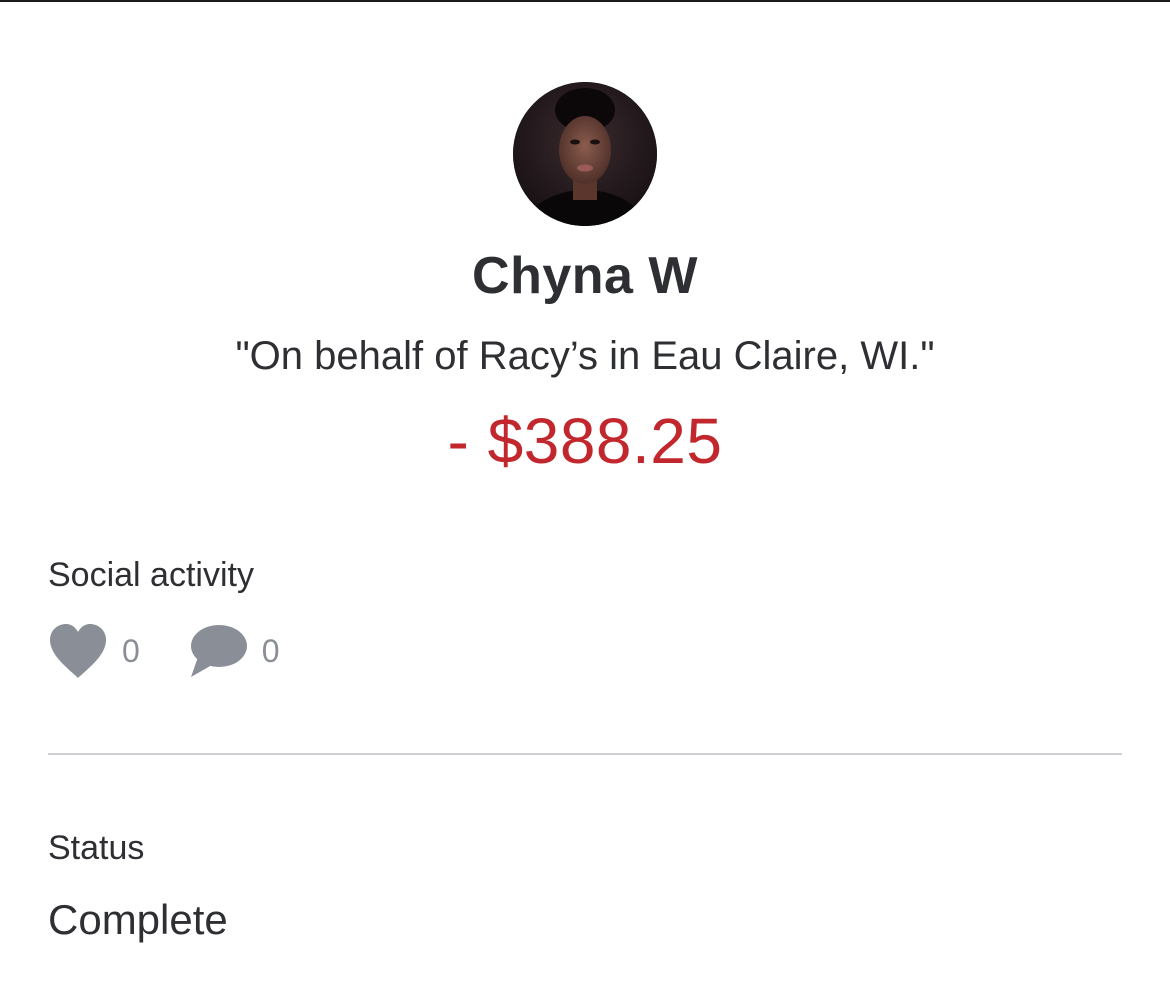 Image resolution: width=1170 pixels, height=987 pixels. I want to click on comment-button: 0, so click(234, 651).